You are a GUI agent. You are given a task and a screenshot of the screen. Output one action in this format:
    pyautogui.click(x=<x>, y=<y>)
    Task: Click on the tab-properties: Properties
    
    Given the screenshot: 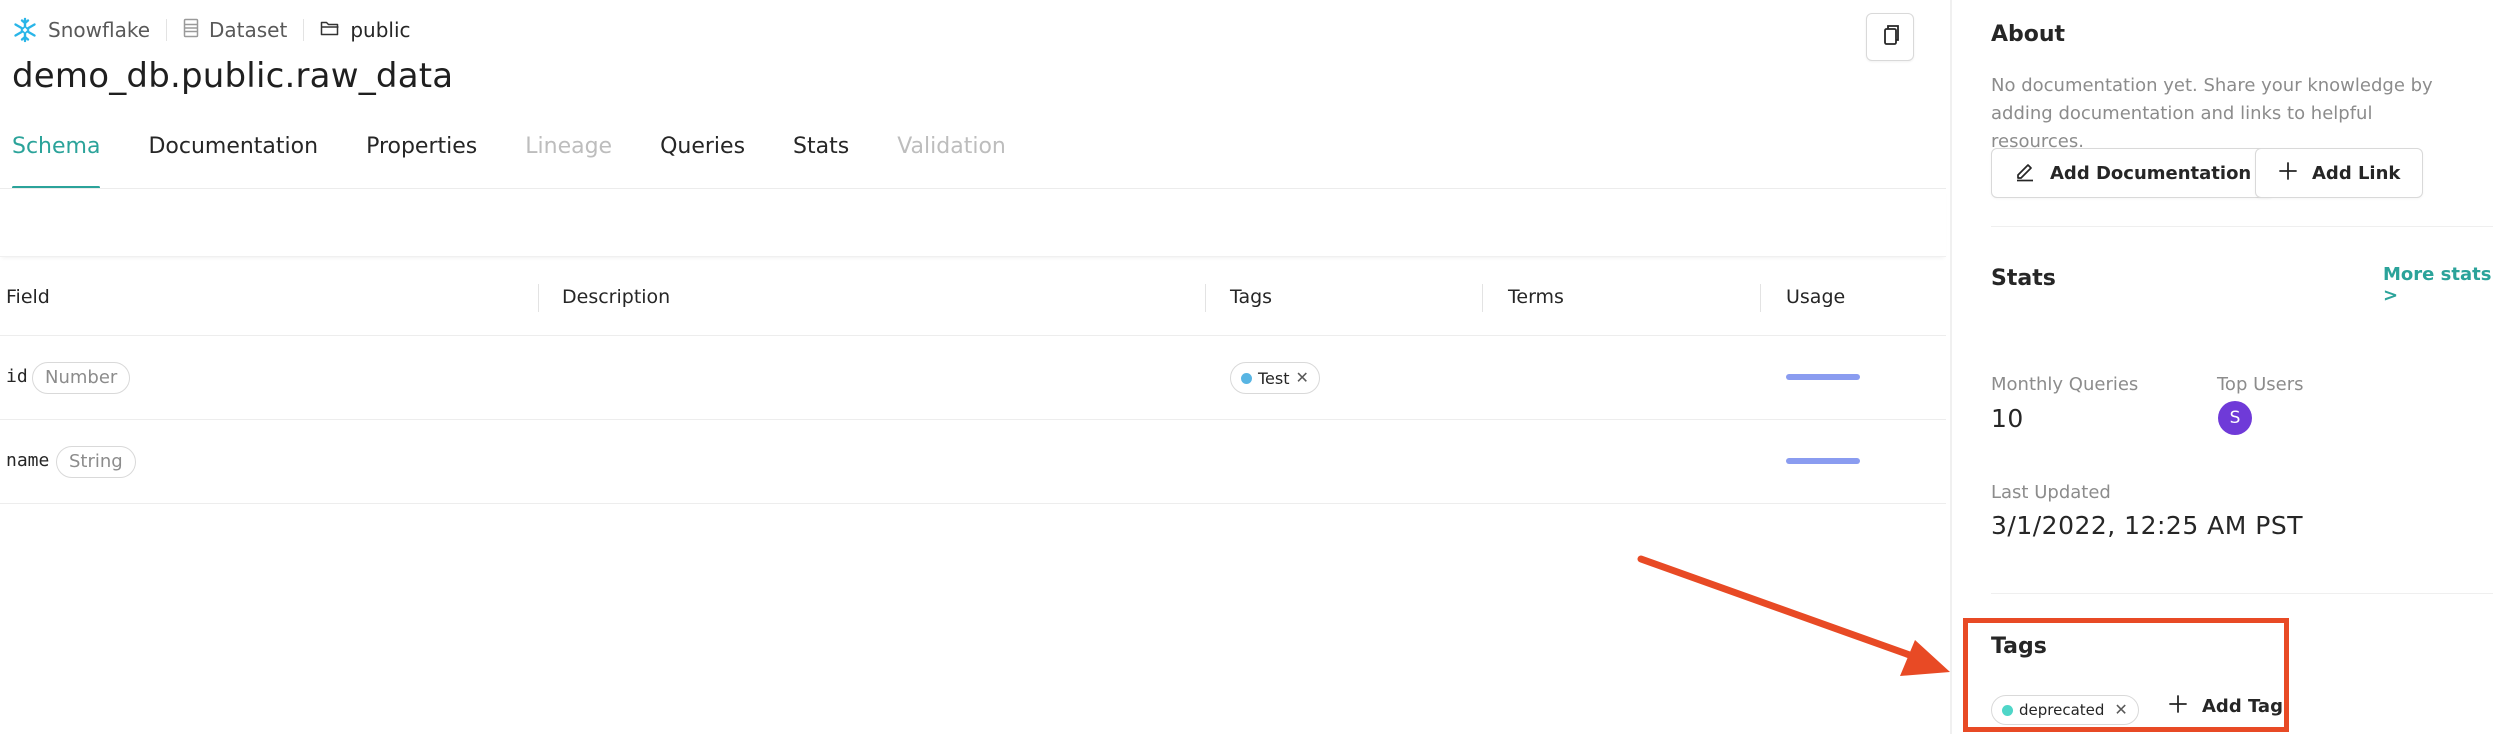 What is the action you would take?
    pyautogui.click(x=421, y=159)
    